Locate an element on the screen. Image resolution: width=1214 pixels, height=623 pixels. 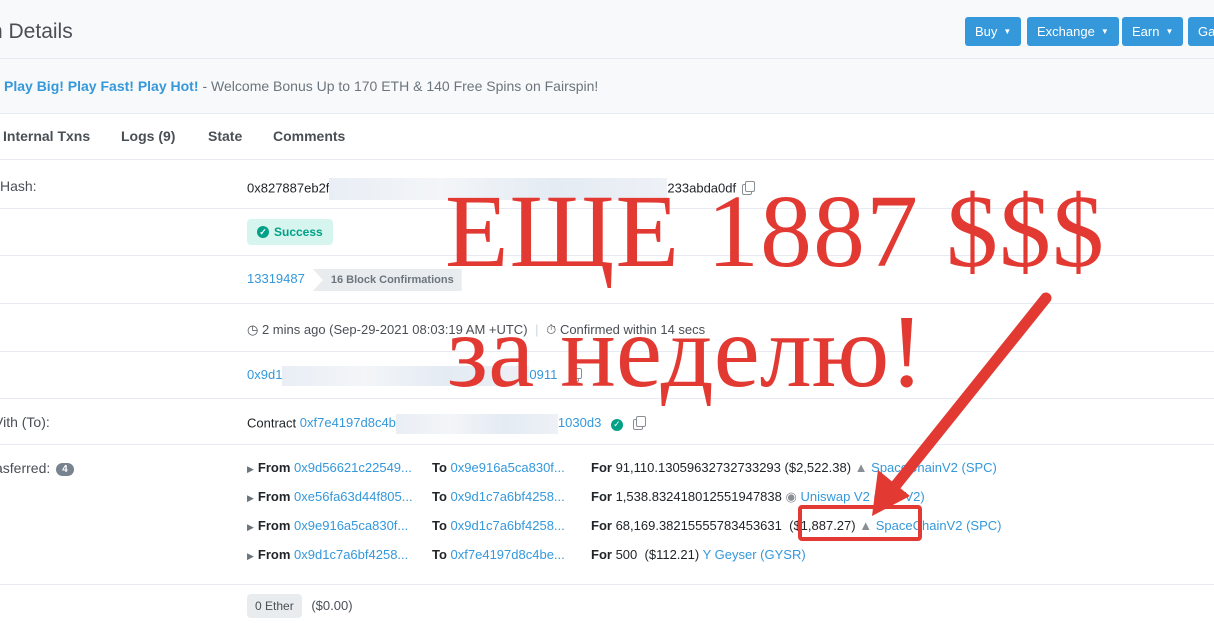
exchange-button: Exchange ▼ is located at coordinates (1073, 31).